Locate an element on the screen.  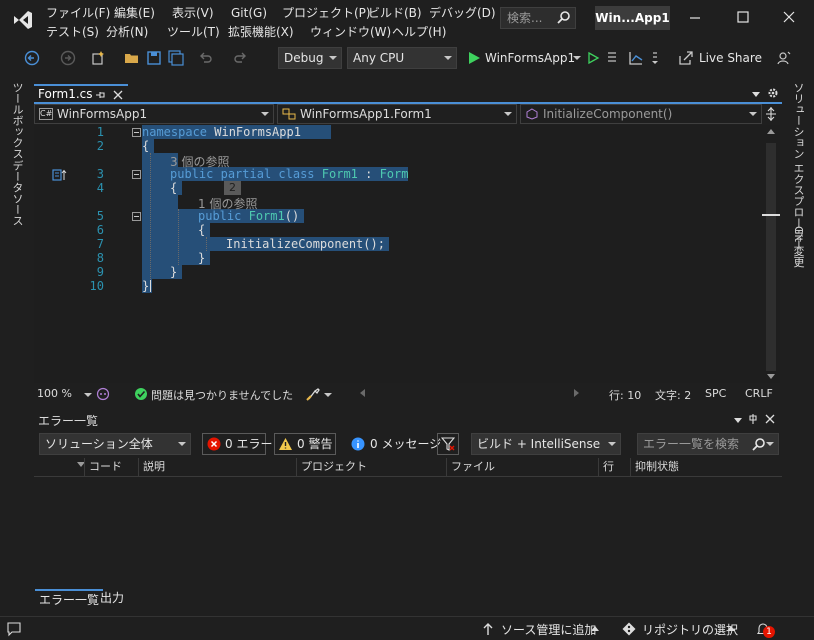
code-token: } is located at coordinates (146, 286).